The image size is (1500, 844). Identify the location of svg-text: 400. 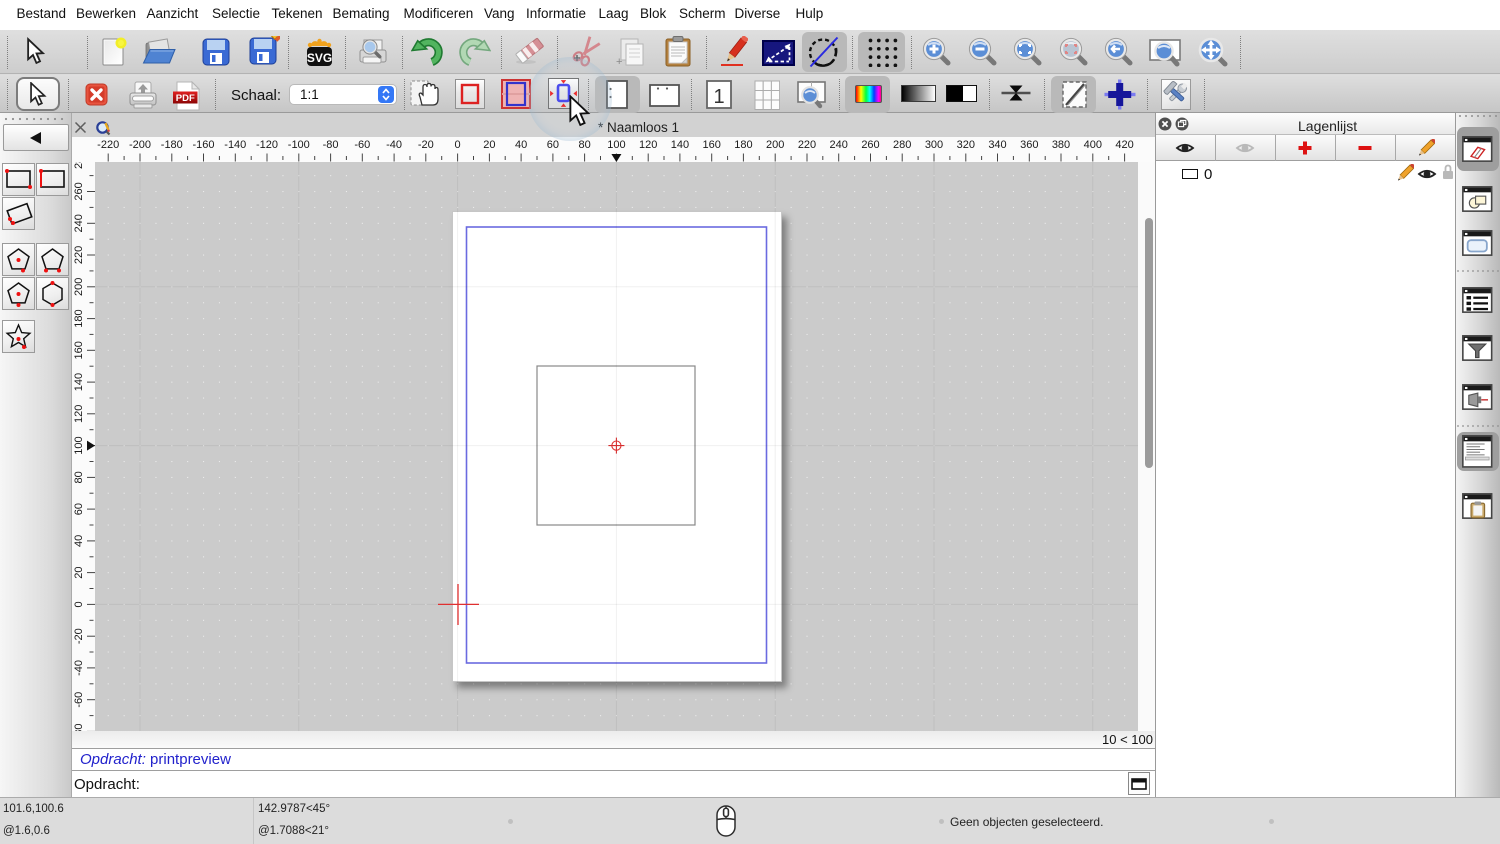
(1093, 145).